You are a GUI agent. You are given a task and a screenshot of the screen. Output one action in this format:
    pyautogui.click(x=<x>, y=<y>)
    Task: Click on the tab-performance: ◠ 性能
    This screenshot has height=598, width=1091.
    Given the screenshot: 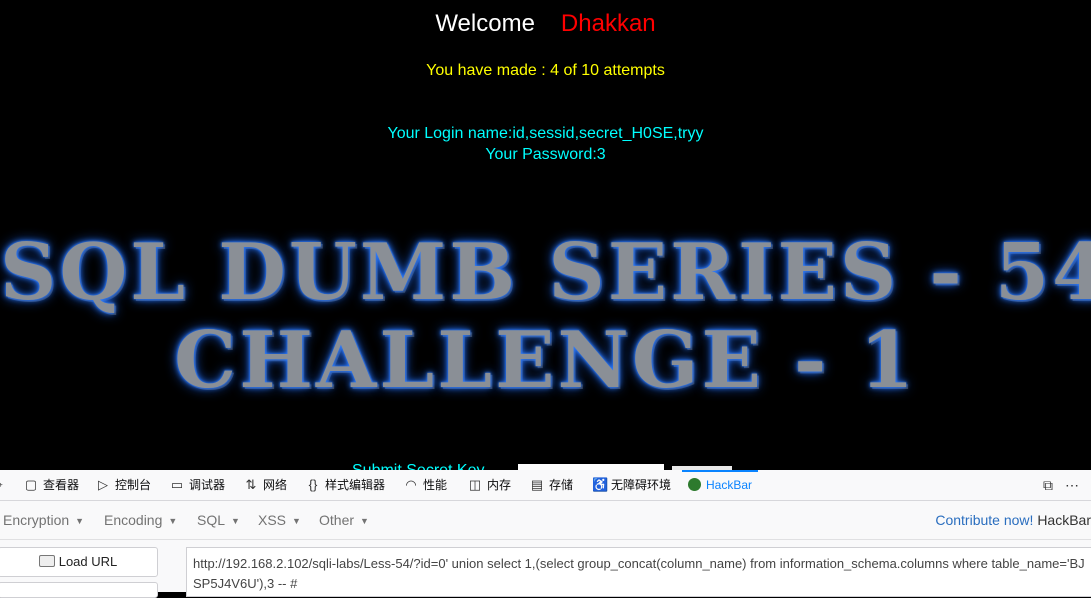 What is the action you would take?
    pyautogui.click(x=425, y=485)
    